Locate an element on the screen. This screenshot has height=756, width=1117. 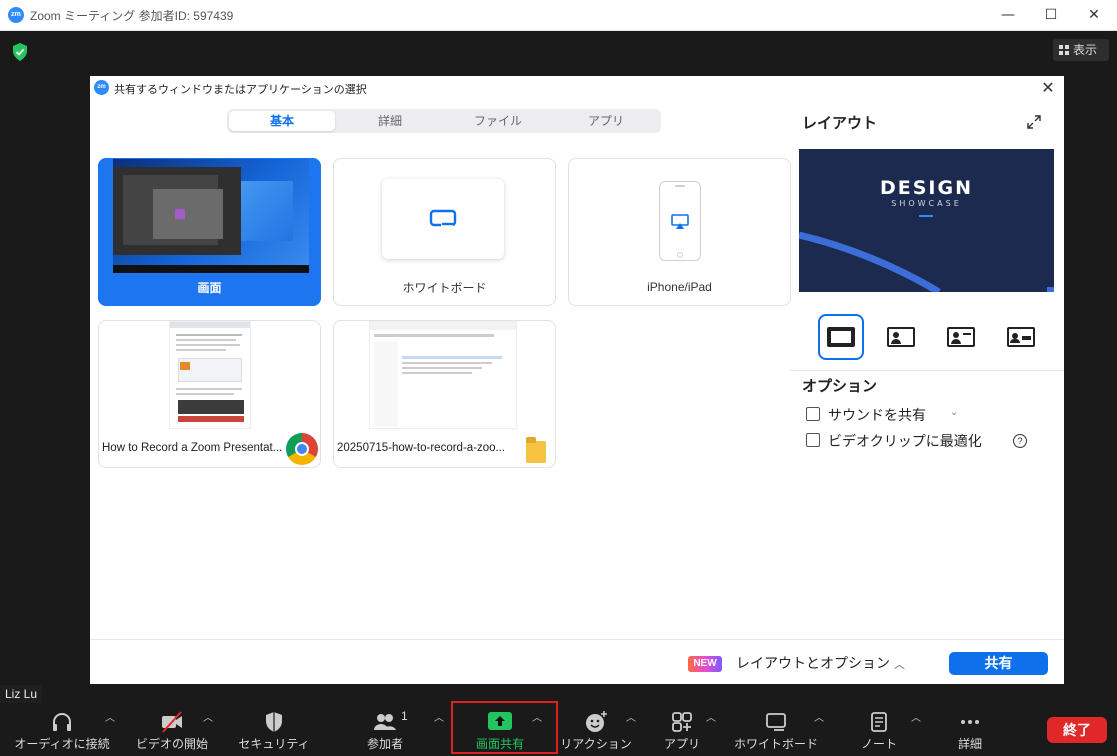
toolbar-notes: ノート is located at coordinates (879, 730).